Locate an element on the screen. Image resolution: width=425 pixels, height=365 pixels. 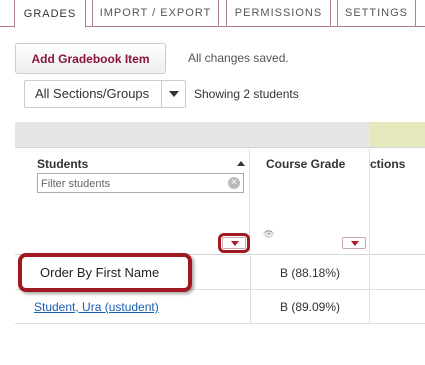
section-select-value: All Sections/Groups is located at coordinates (92, 93).